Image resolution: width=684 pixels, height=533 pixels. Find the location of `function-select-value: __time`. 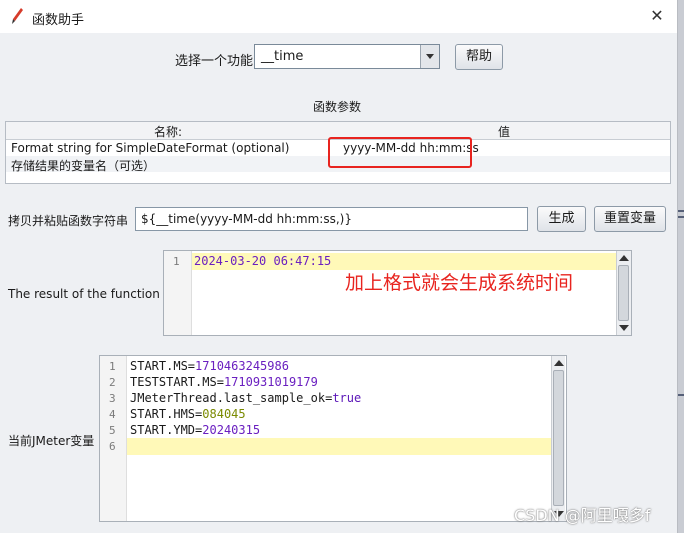

function-select-value: __time is located at coordinates (282, 56).